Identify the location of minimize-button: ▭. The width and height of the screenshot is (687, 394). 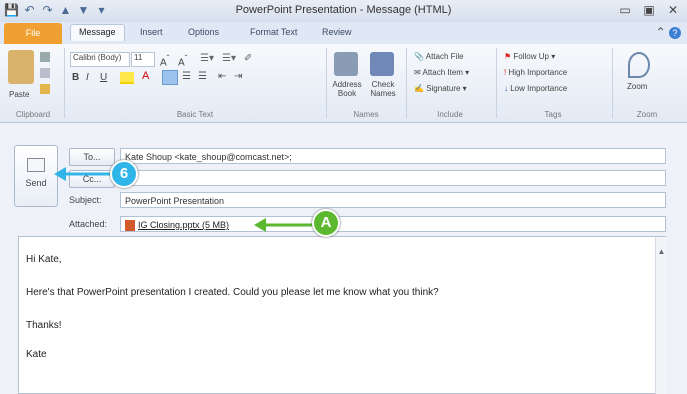
(625, 10).